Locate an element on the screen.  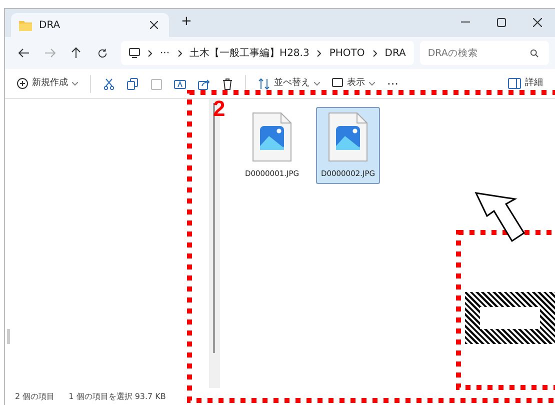
left-arrow-icon is located at coordinates (24, 53).